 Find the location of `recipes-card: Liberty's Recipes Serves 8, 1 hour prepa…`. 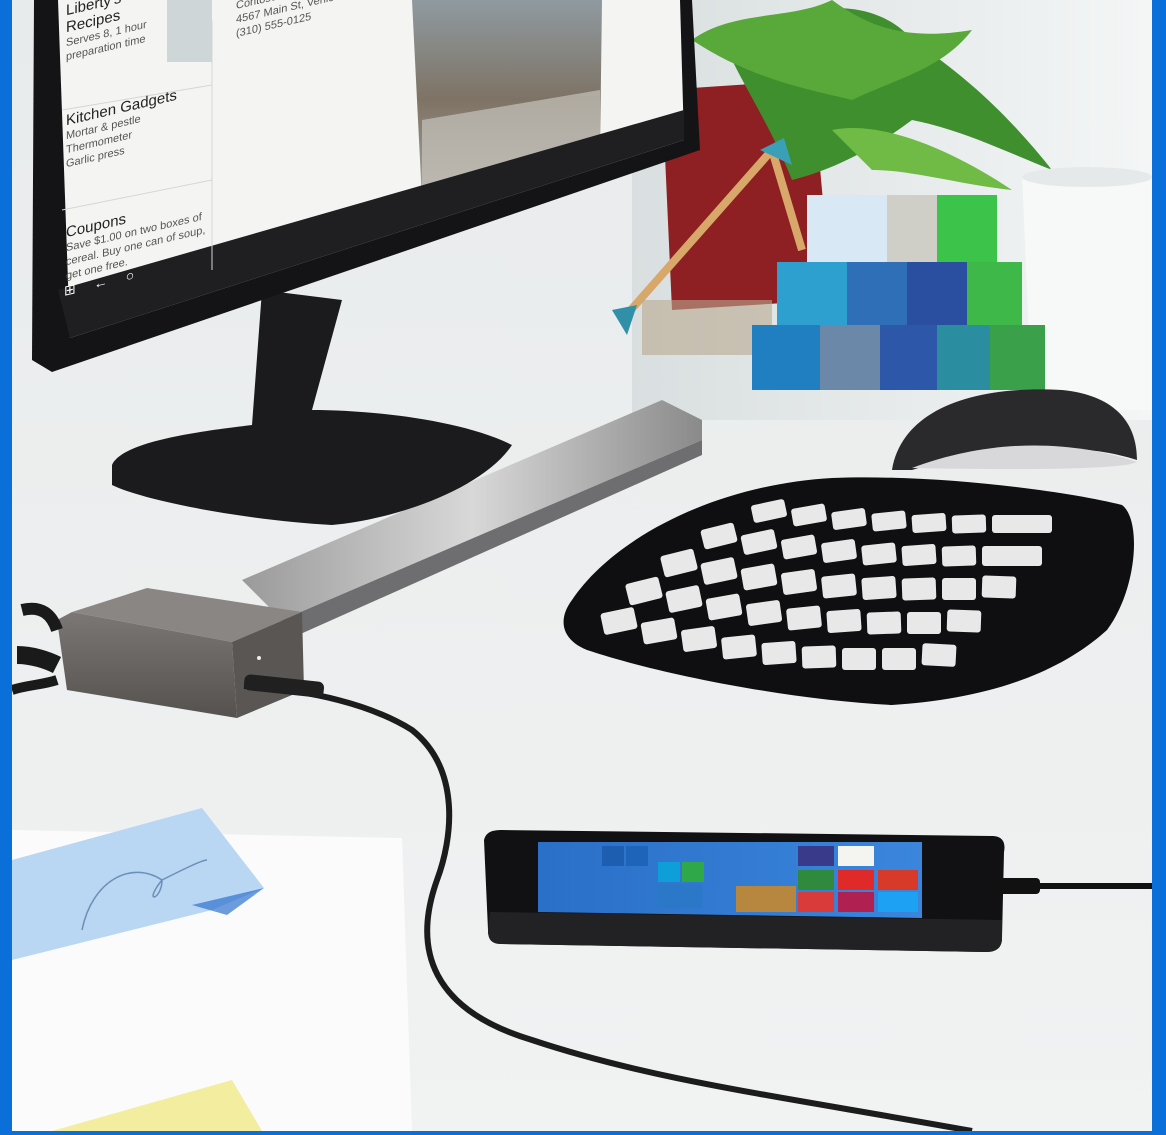

recipes-card: Liberty's Recipes Serves 8, 1 hour prepa… is located at coordinates (121, 32).